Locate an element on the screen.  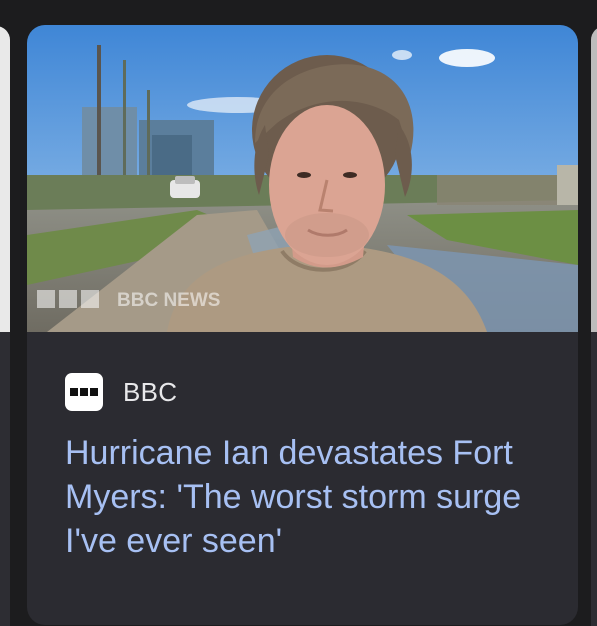
watermark-text: BBC NEWS is located at coordinates (168, 300).